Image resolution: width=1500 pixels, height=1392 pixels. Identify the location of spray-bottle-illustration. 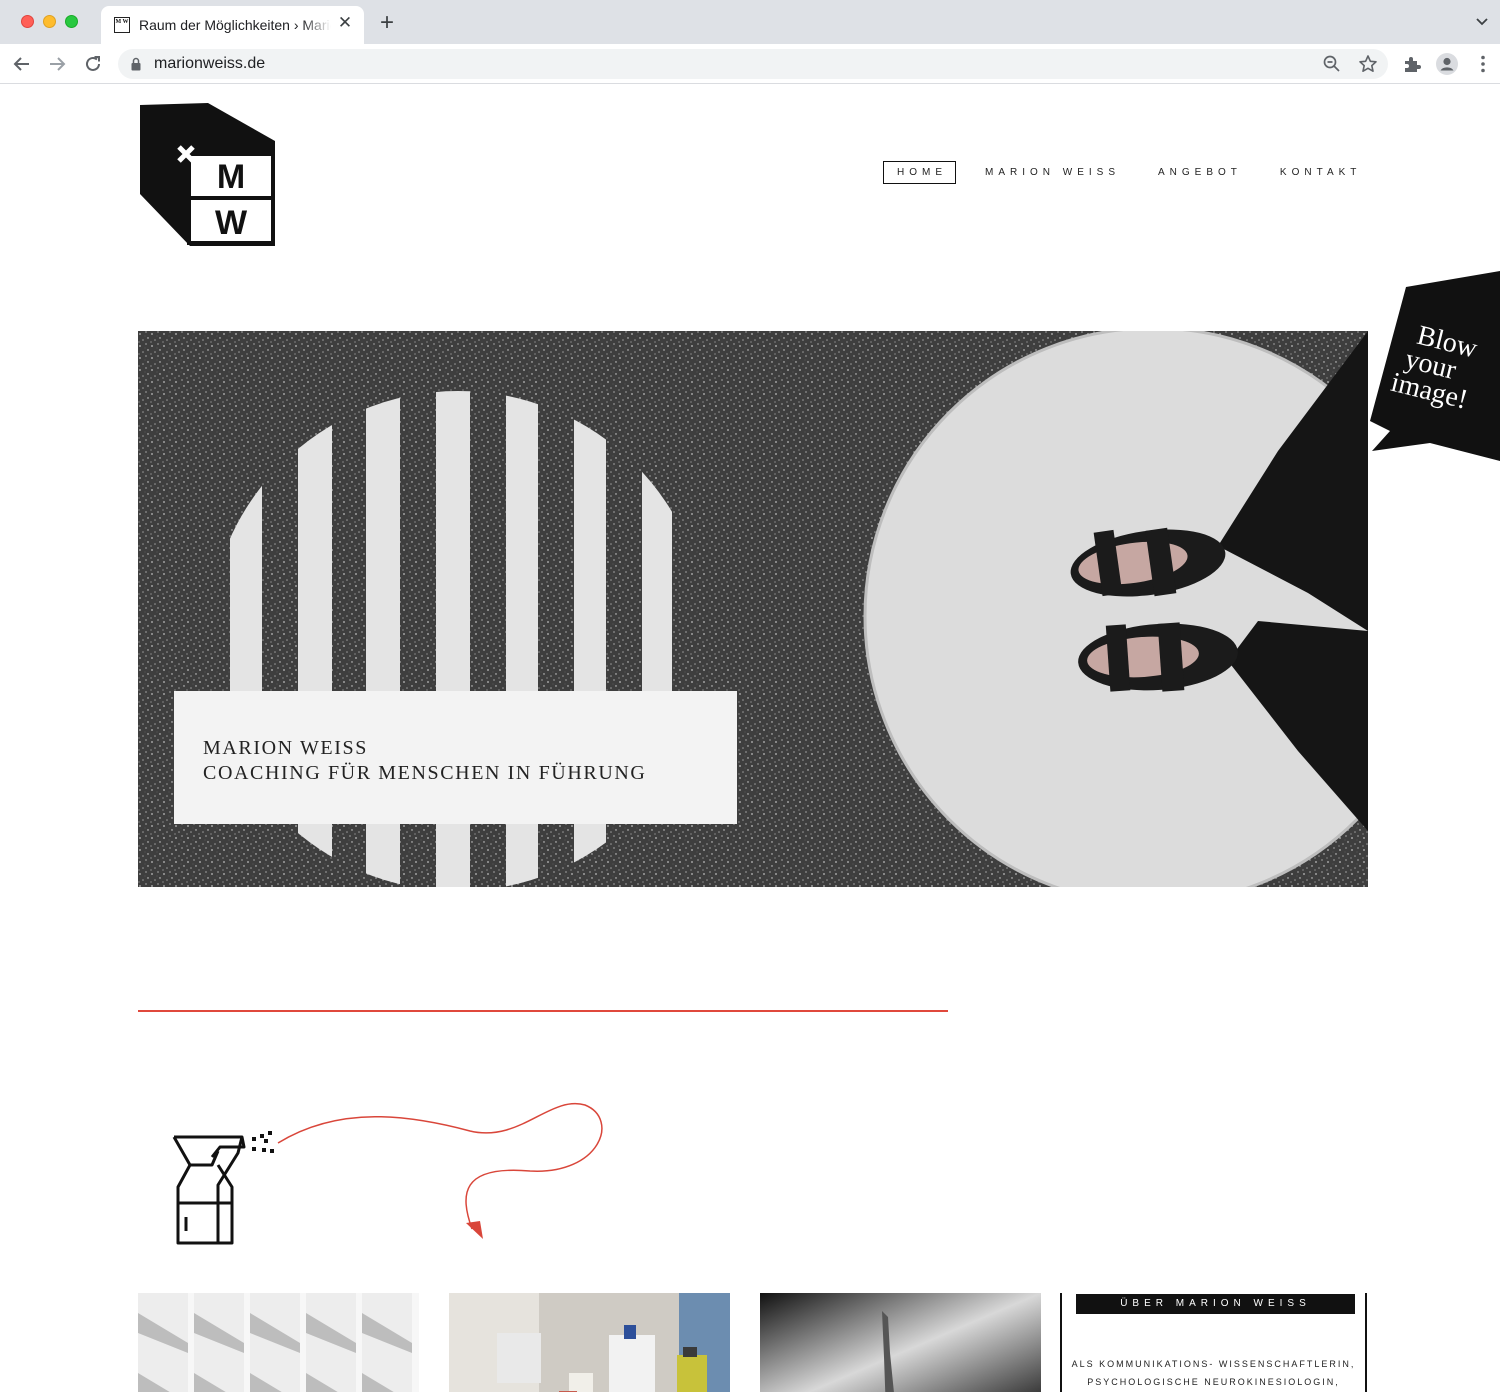
(387, 1173).